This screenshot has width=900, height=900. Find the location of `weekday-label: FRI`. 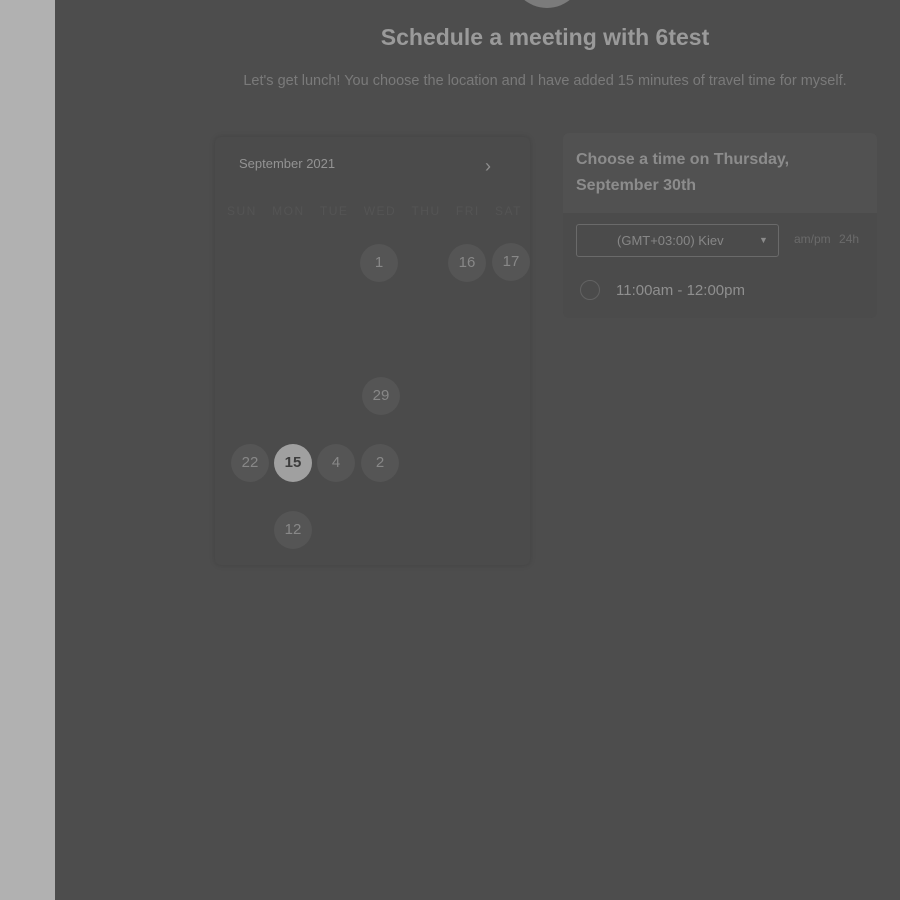

weekday-label: FRI is located at coordinates (467, 211).